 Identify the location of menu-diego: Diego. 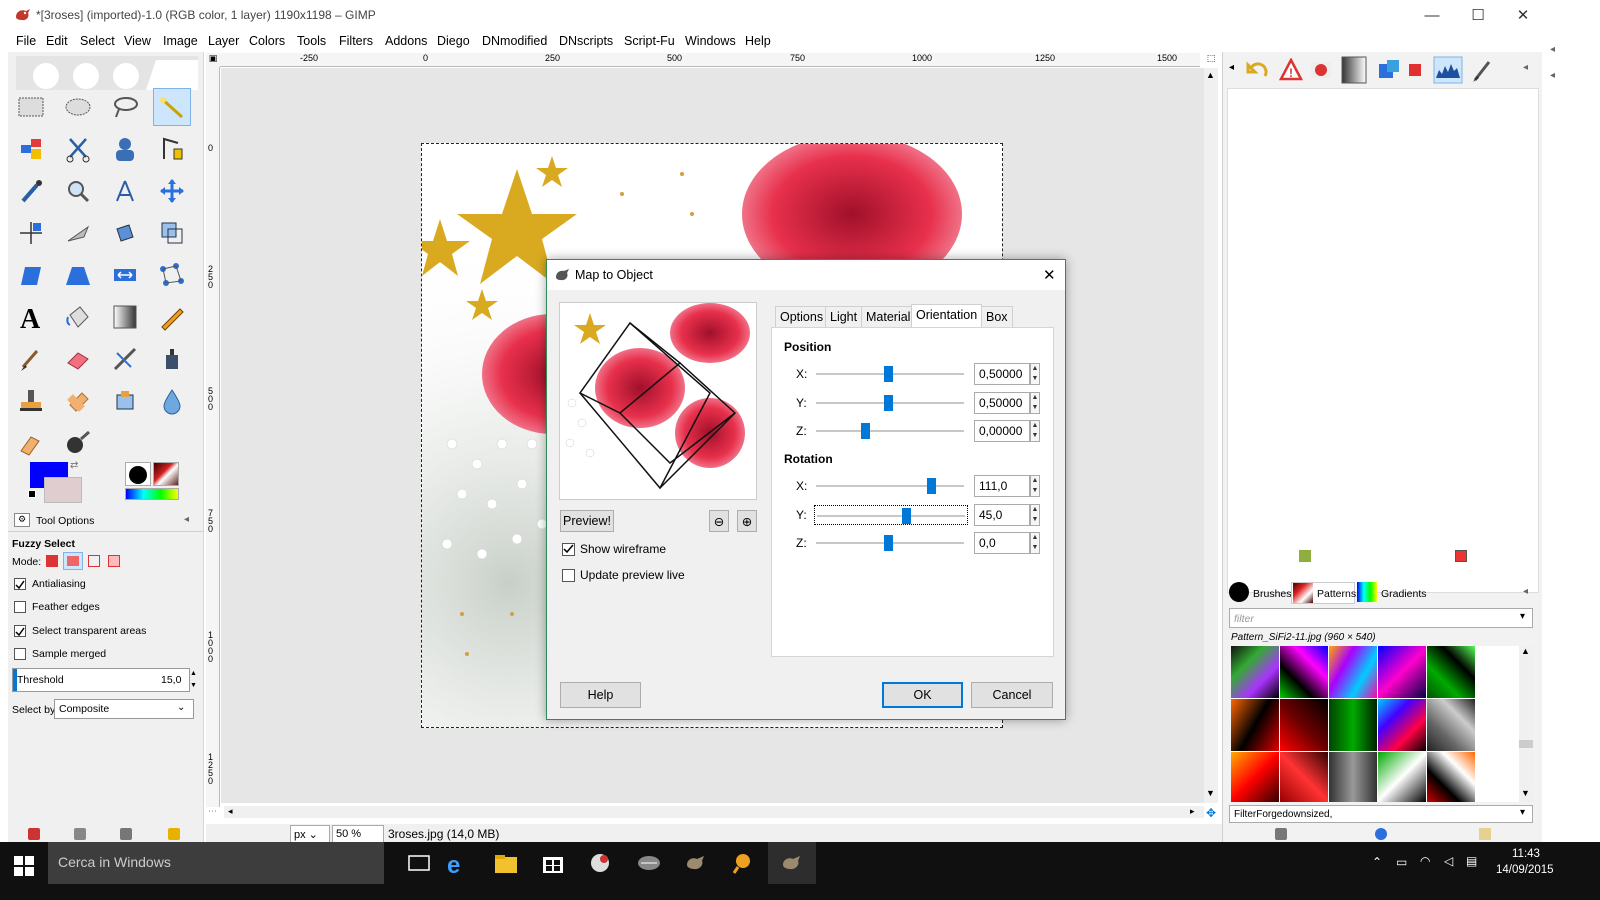
(453, 41).